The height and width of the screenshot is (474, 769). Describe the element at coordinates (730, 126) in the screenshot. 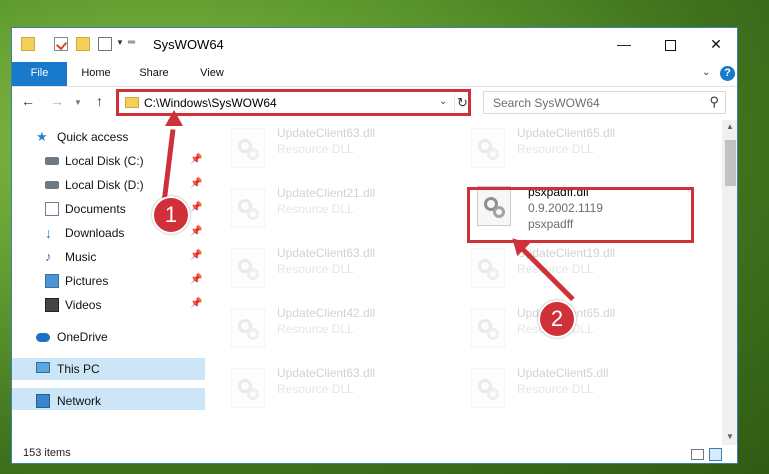

I see `scroll-up-icon: ▲` at that location.